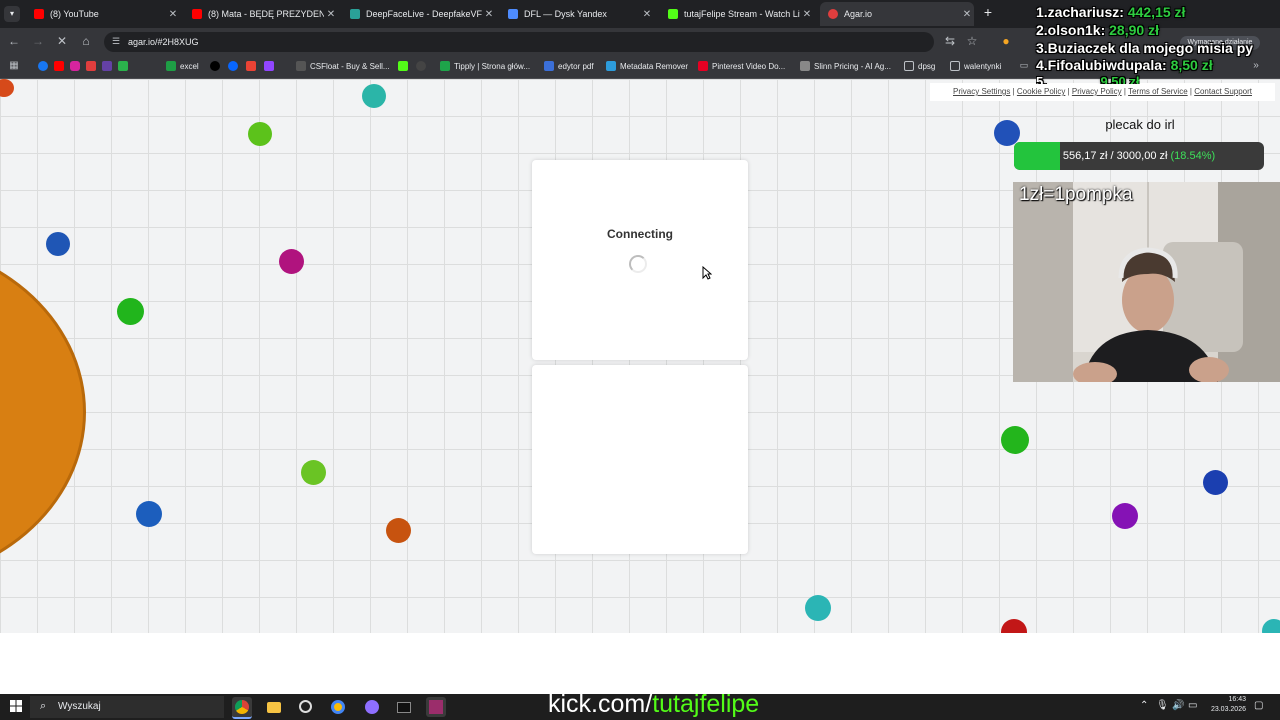 This screenshot has width=1280, height=720. What do you see at coordinates (519, 42) in the screenshot?
I see `address-bar: agar.io/#2H8XUG` at bounding box center [519, 42].